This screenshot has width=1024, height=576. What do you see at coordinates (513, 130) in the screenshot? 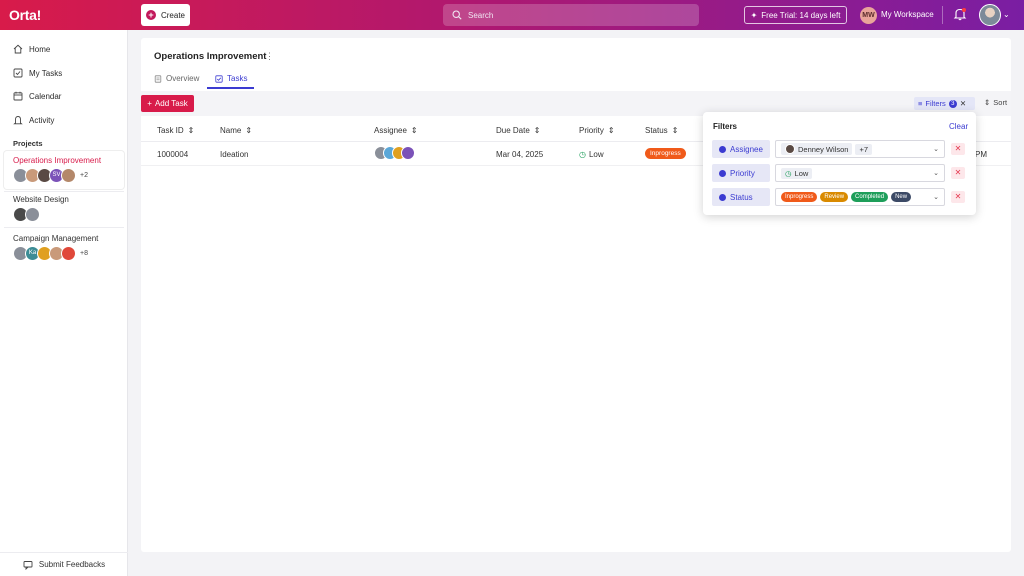
I see `column-label: Due Date` at bounding box center [513, 130].